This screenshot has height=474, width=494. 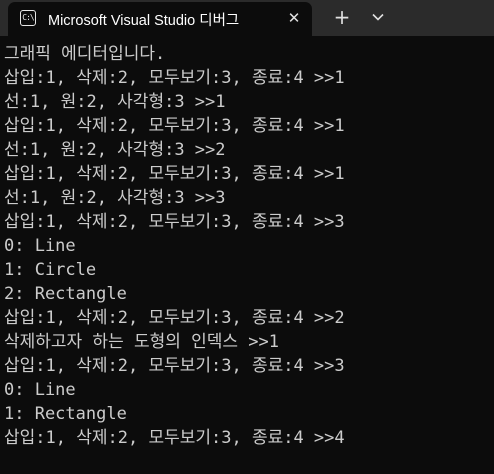 I want to click on title-bar: C:\ Microsoft Visual Studio 디버그 ✕ +, so click(x=247, y=18).